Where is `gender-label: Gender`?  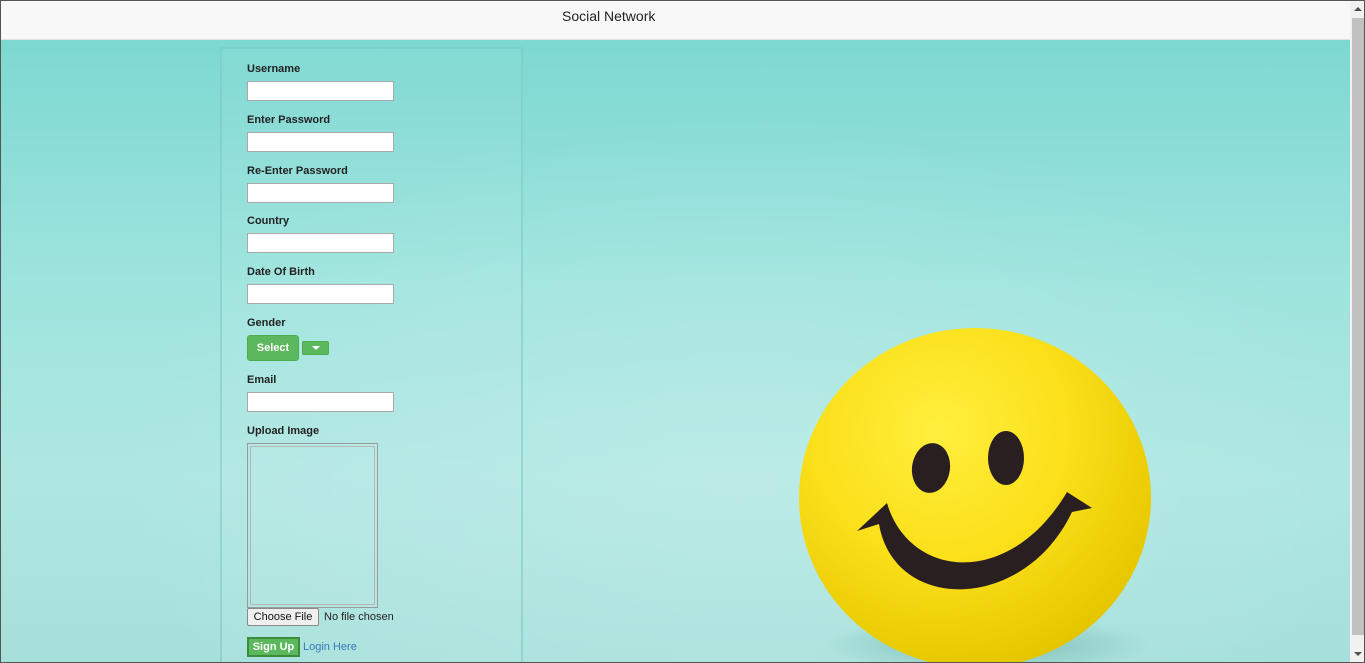 gender-label: Gender is located at coordinates (266, 323).